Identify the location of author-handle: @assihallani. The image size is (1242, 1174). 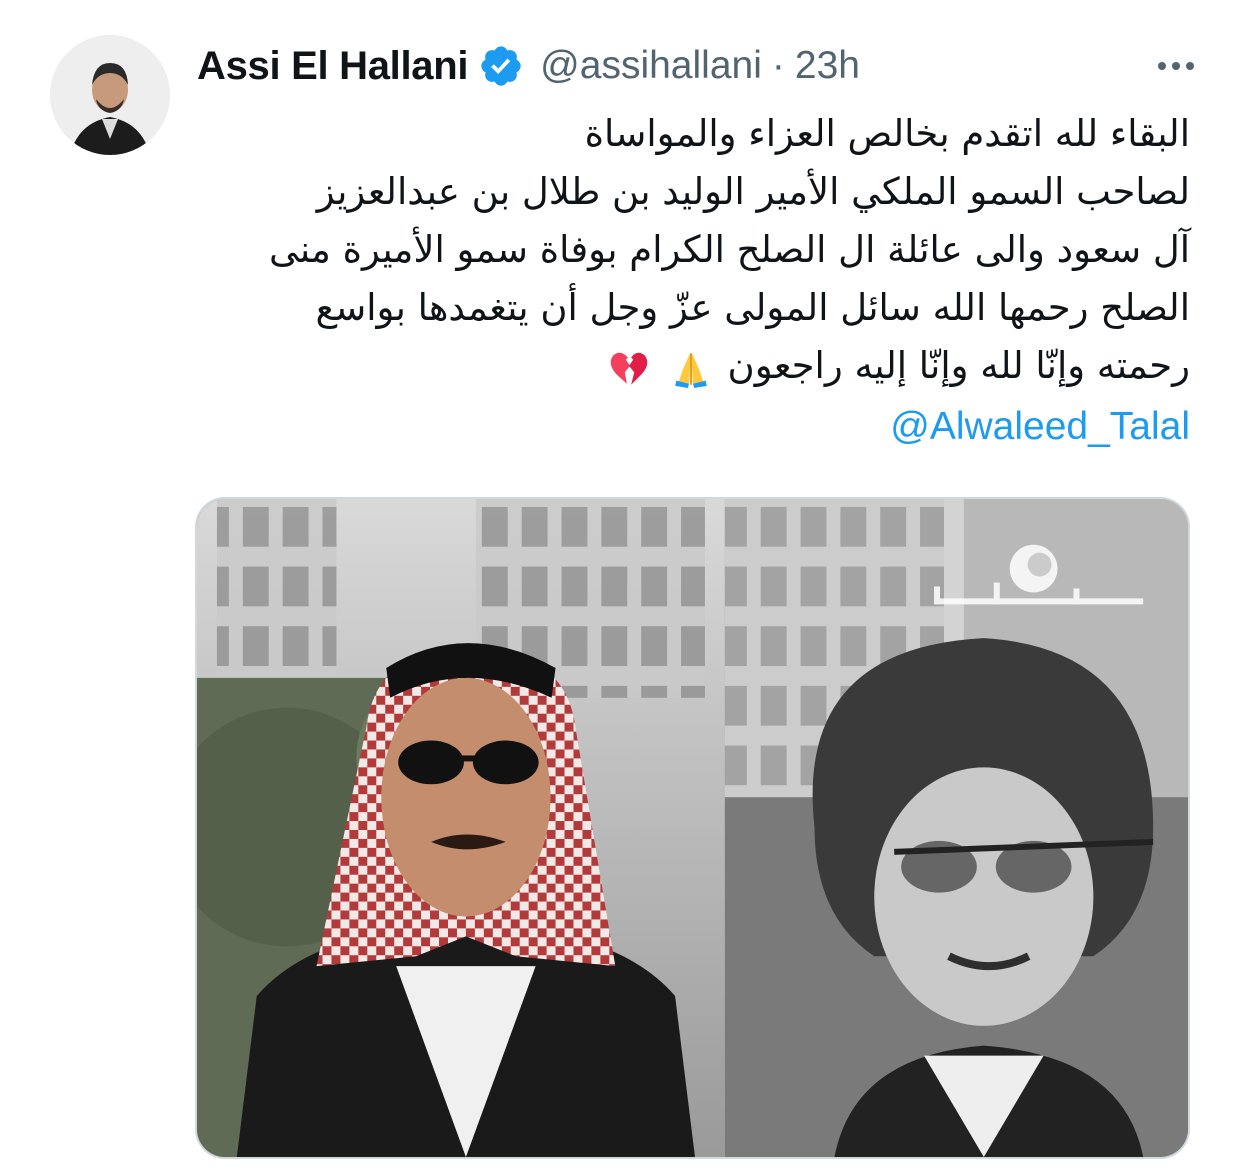
(651, 66).